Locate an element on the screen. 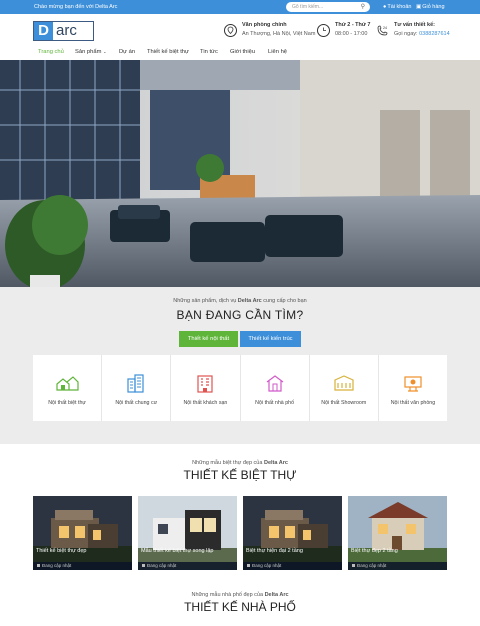 The image size is (480, 626). consult-prefix: Gọi ngay: is located at coordinates (406, 34).